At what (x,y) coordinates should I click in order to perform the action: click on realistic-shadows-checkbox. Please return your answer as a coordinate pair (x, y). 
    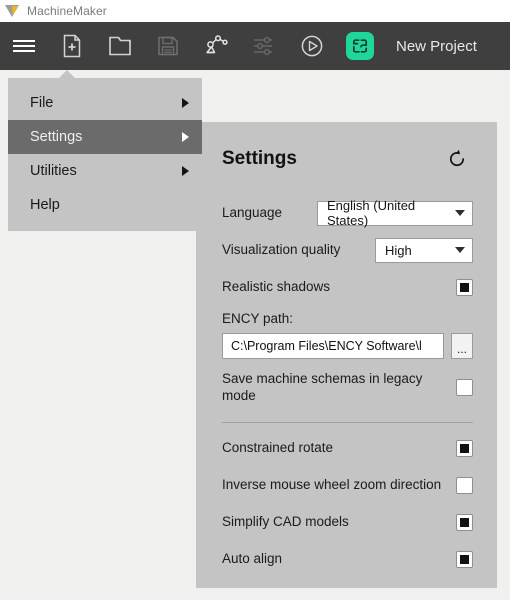
    Looking at the image, I should click on (464, 287).